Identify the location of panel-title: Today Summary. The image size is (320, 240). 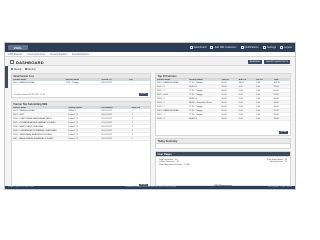
(223, 141).